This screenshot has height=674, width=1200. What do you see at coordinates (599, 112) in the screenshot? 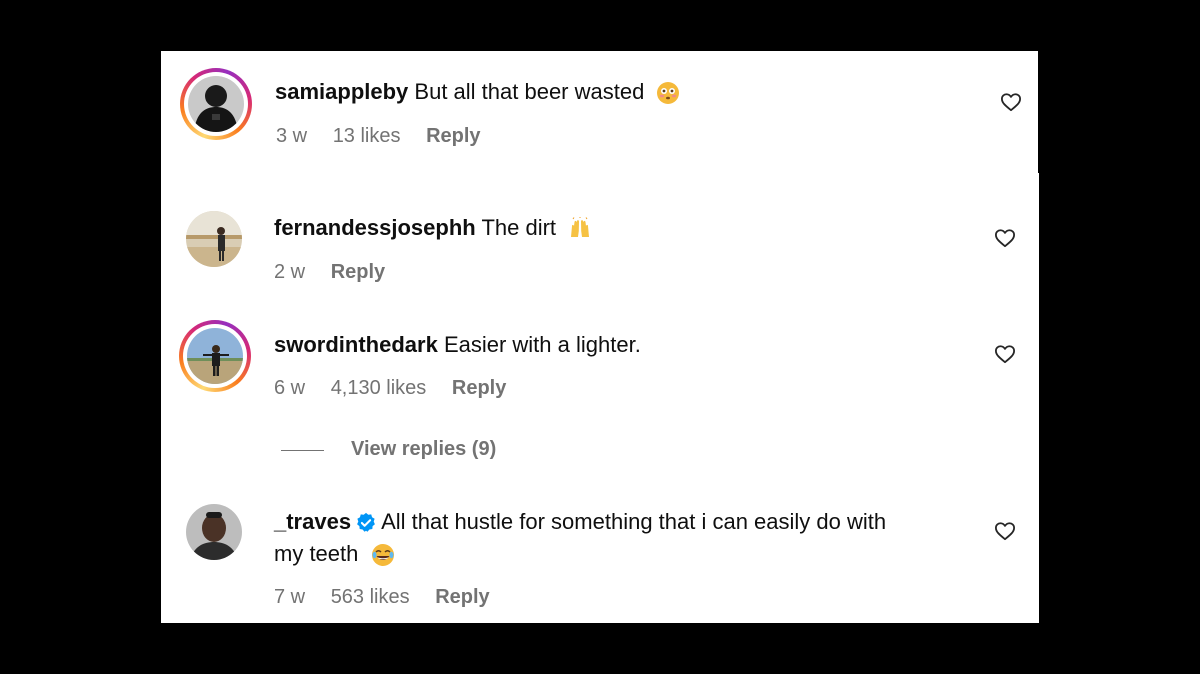
I see `comment-panel-top` at bounding box center [599, 112].